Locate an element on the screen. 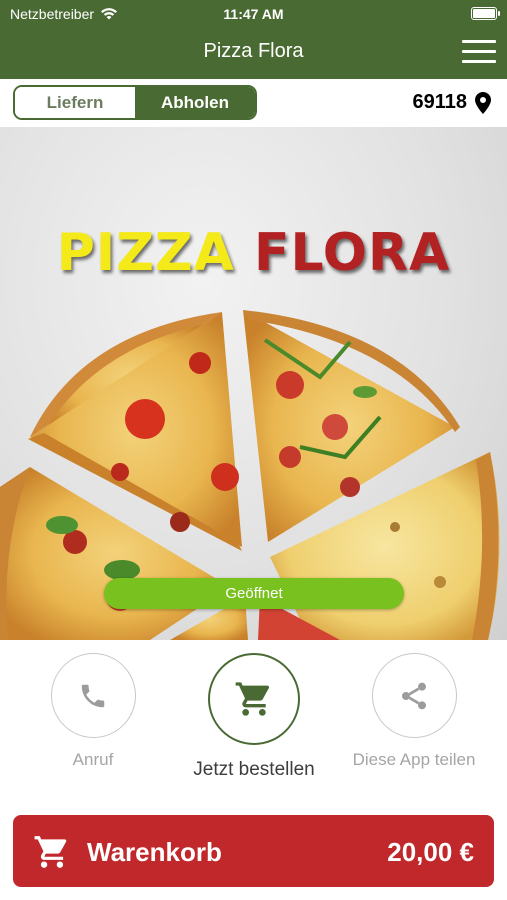 This screenshot has width=507, height=900. restaurant-logo: PIZZA FLORA is located at coordinates (253, 253).